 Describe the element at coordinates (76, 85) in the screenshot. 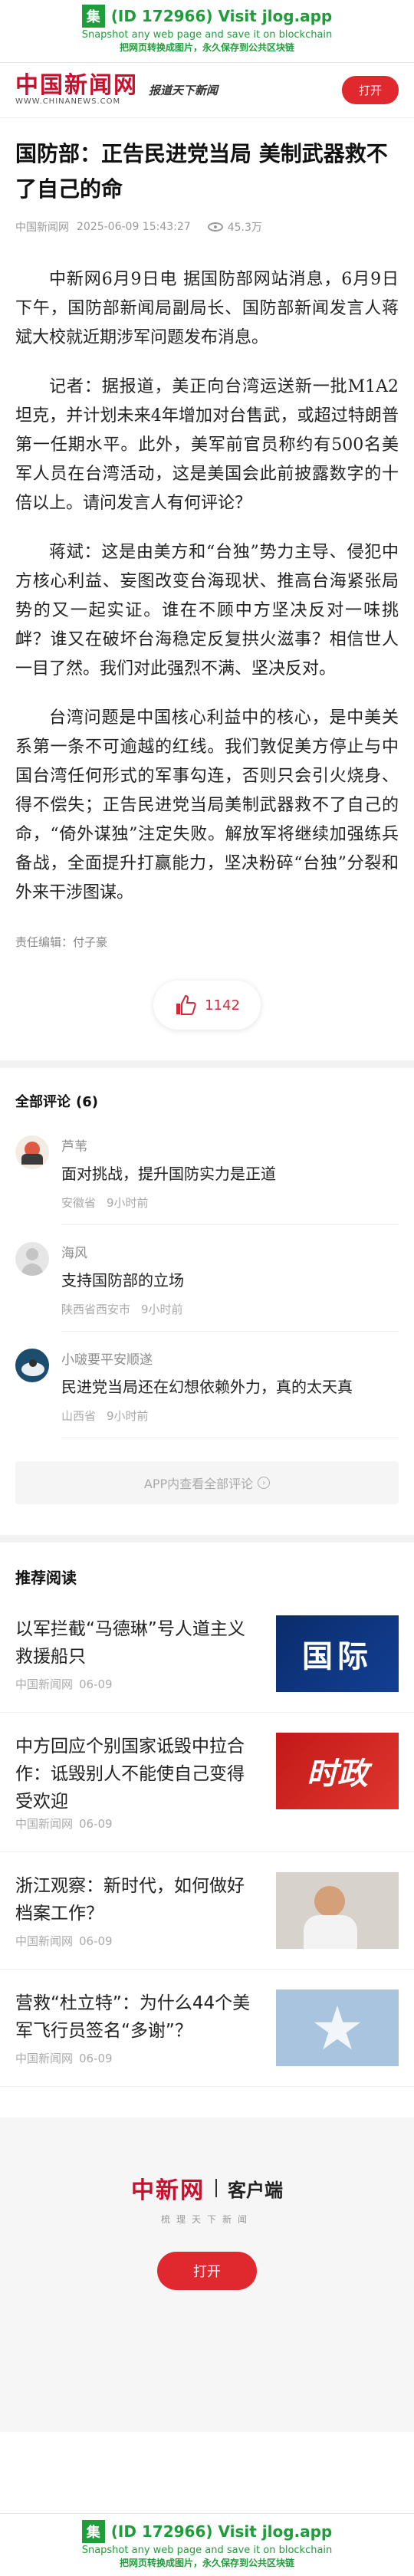

I see `logo-text-cn: 中国新闻网` at that location.